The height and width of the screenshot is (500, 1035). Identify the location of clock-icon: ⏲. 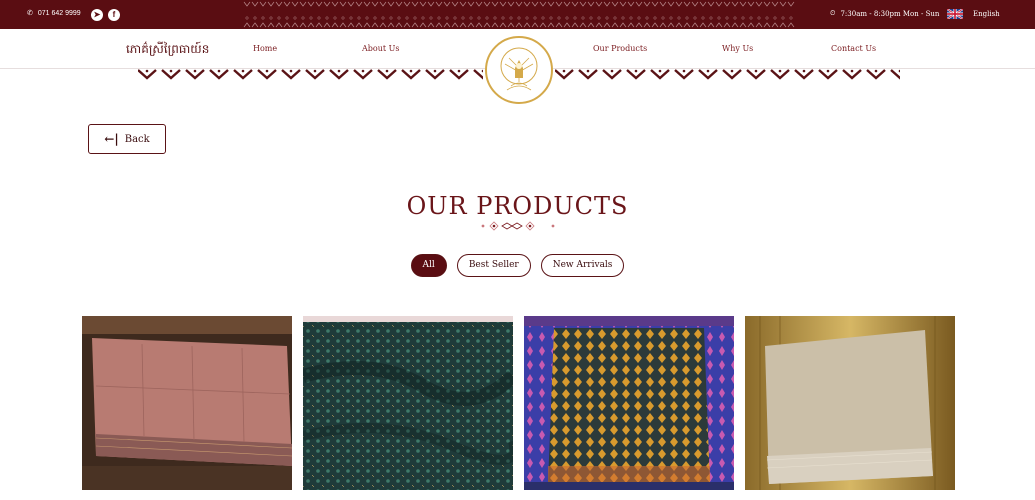
(833, 13).